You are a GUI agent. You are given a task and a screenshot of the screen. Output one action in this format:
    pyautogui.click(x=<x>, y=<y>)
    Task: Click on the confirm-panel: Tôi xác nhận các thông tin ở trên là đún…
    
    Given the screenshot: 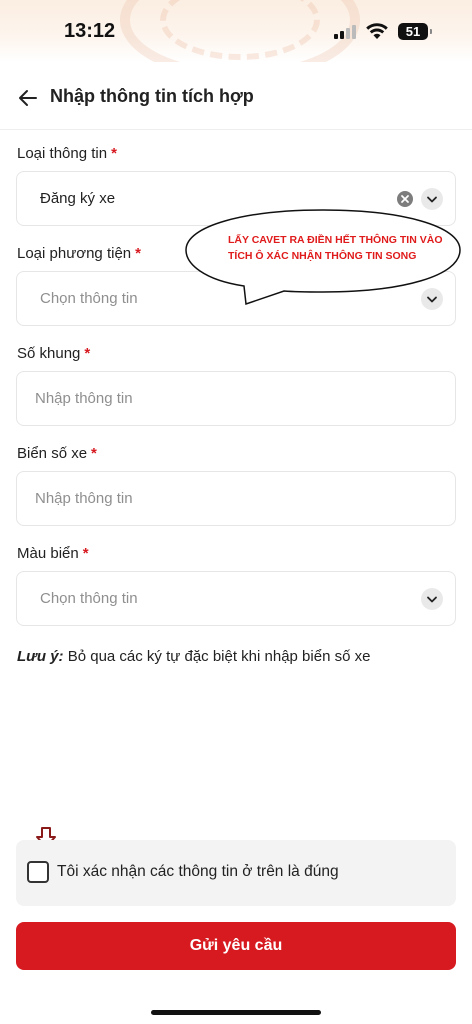 What is the action you would take?
    pyautogui.click(x=236, y=873)
    